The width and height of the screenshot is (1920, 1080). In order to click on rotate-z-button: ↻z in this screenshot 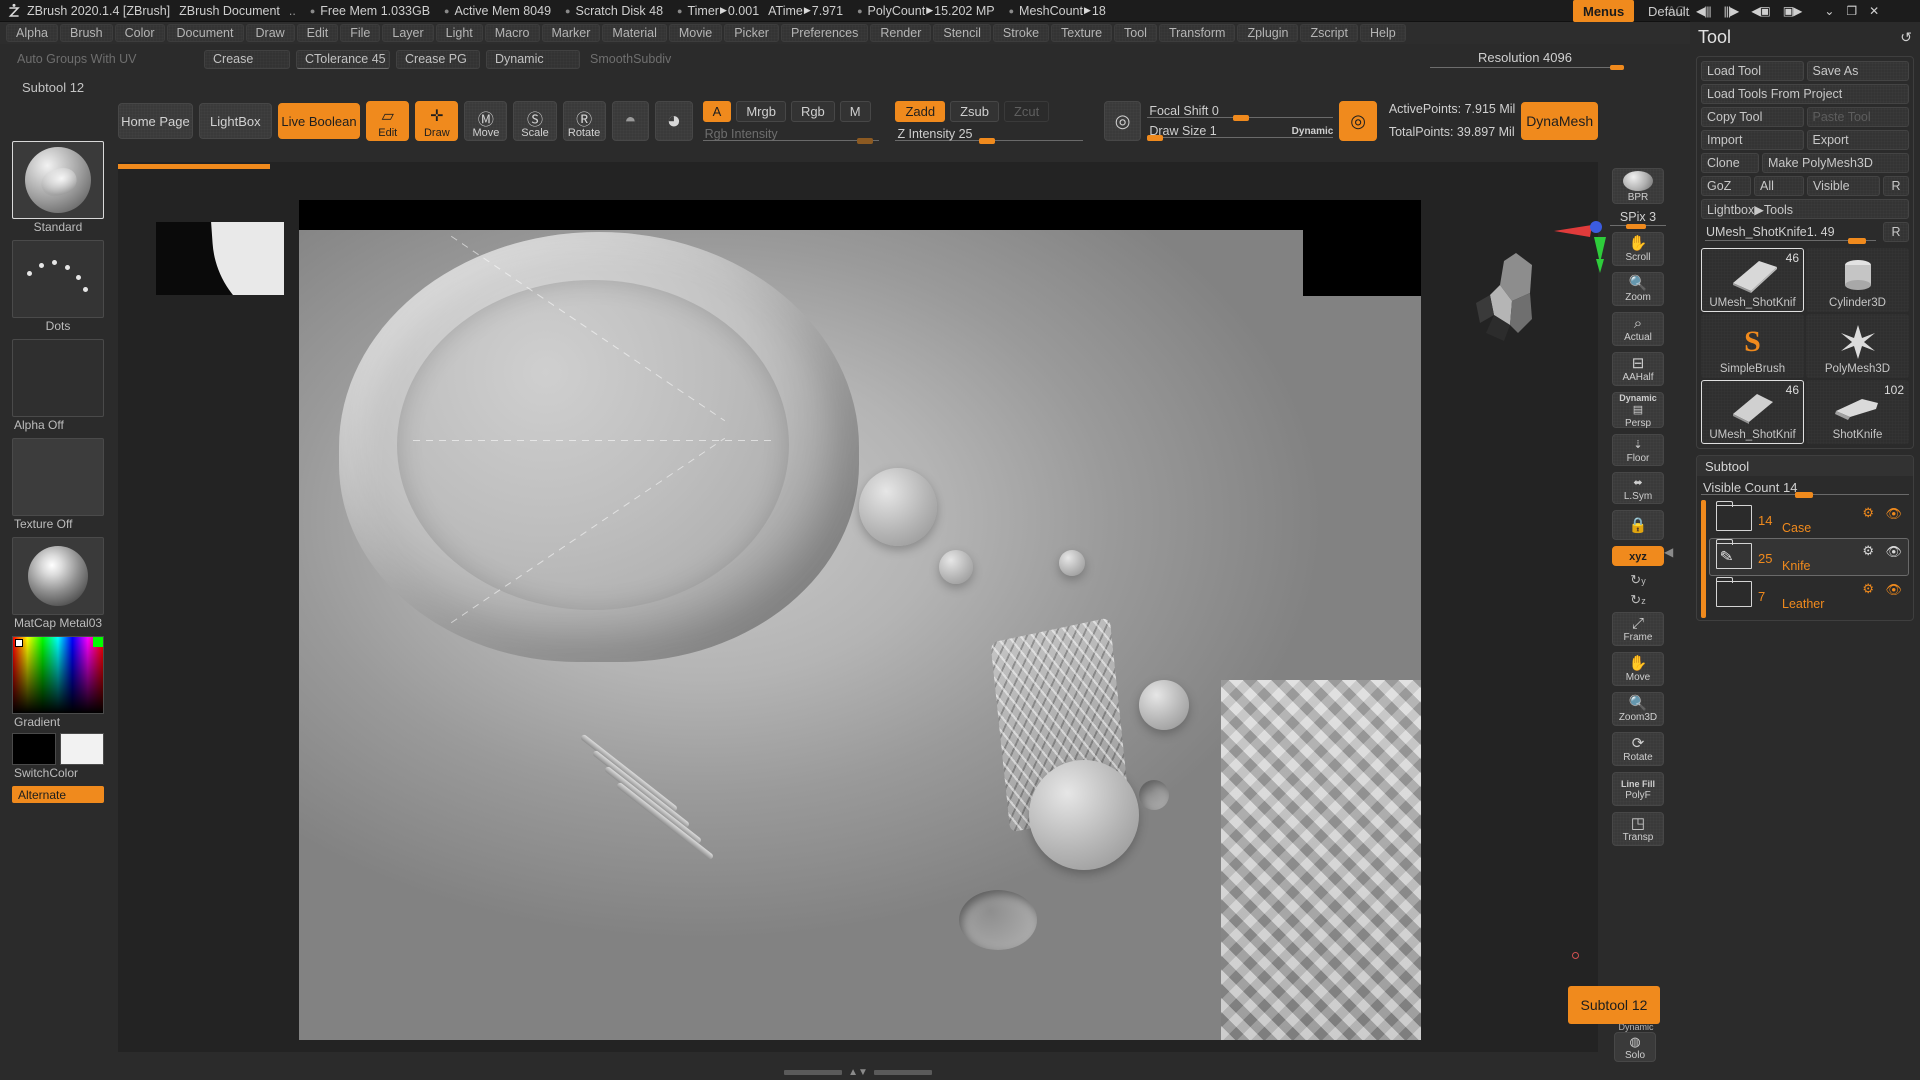, I will do `click(1638, 600)`.